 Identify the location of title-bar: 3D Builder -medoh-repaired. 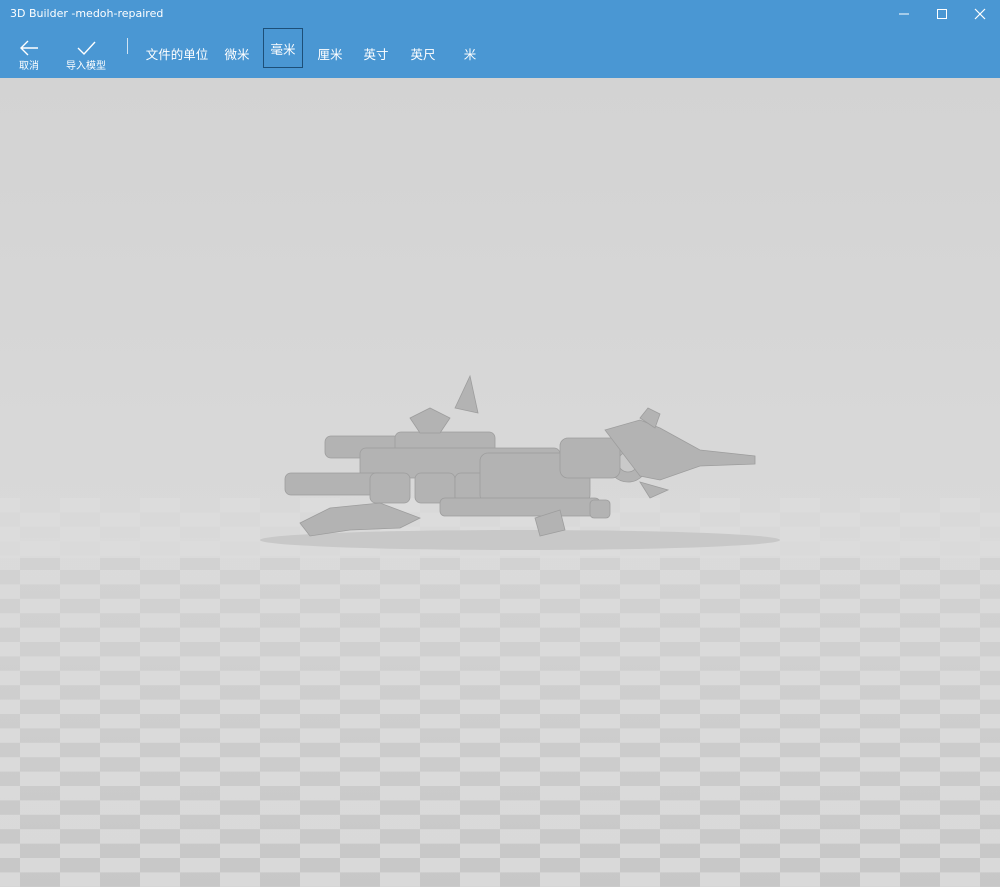
(500, 14).